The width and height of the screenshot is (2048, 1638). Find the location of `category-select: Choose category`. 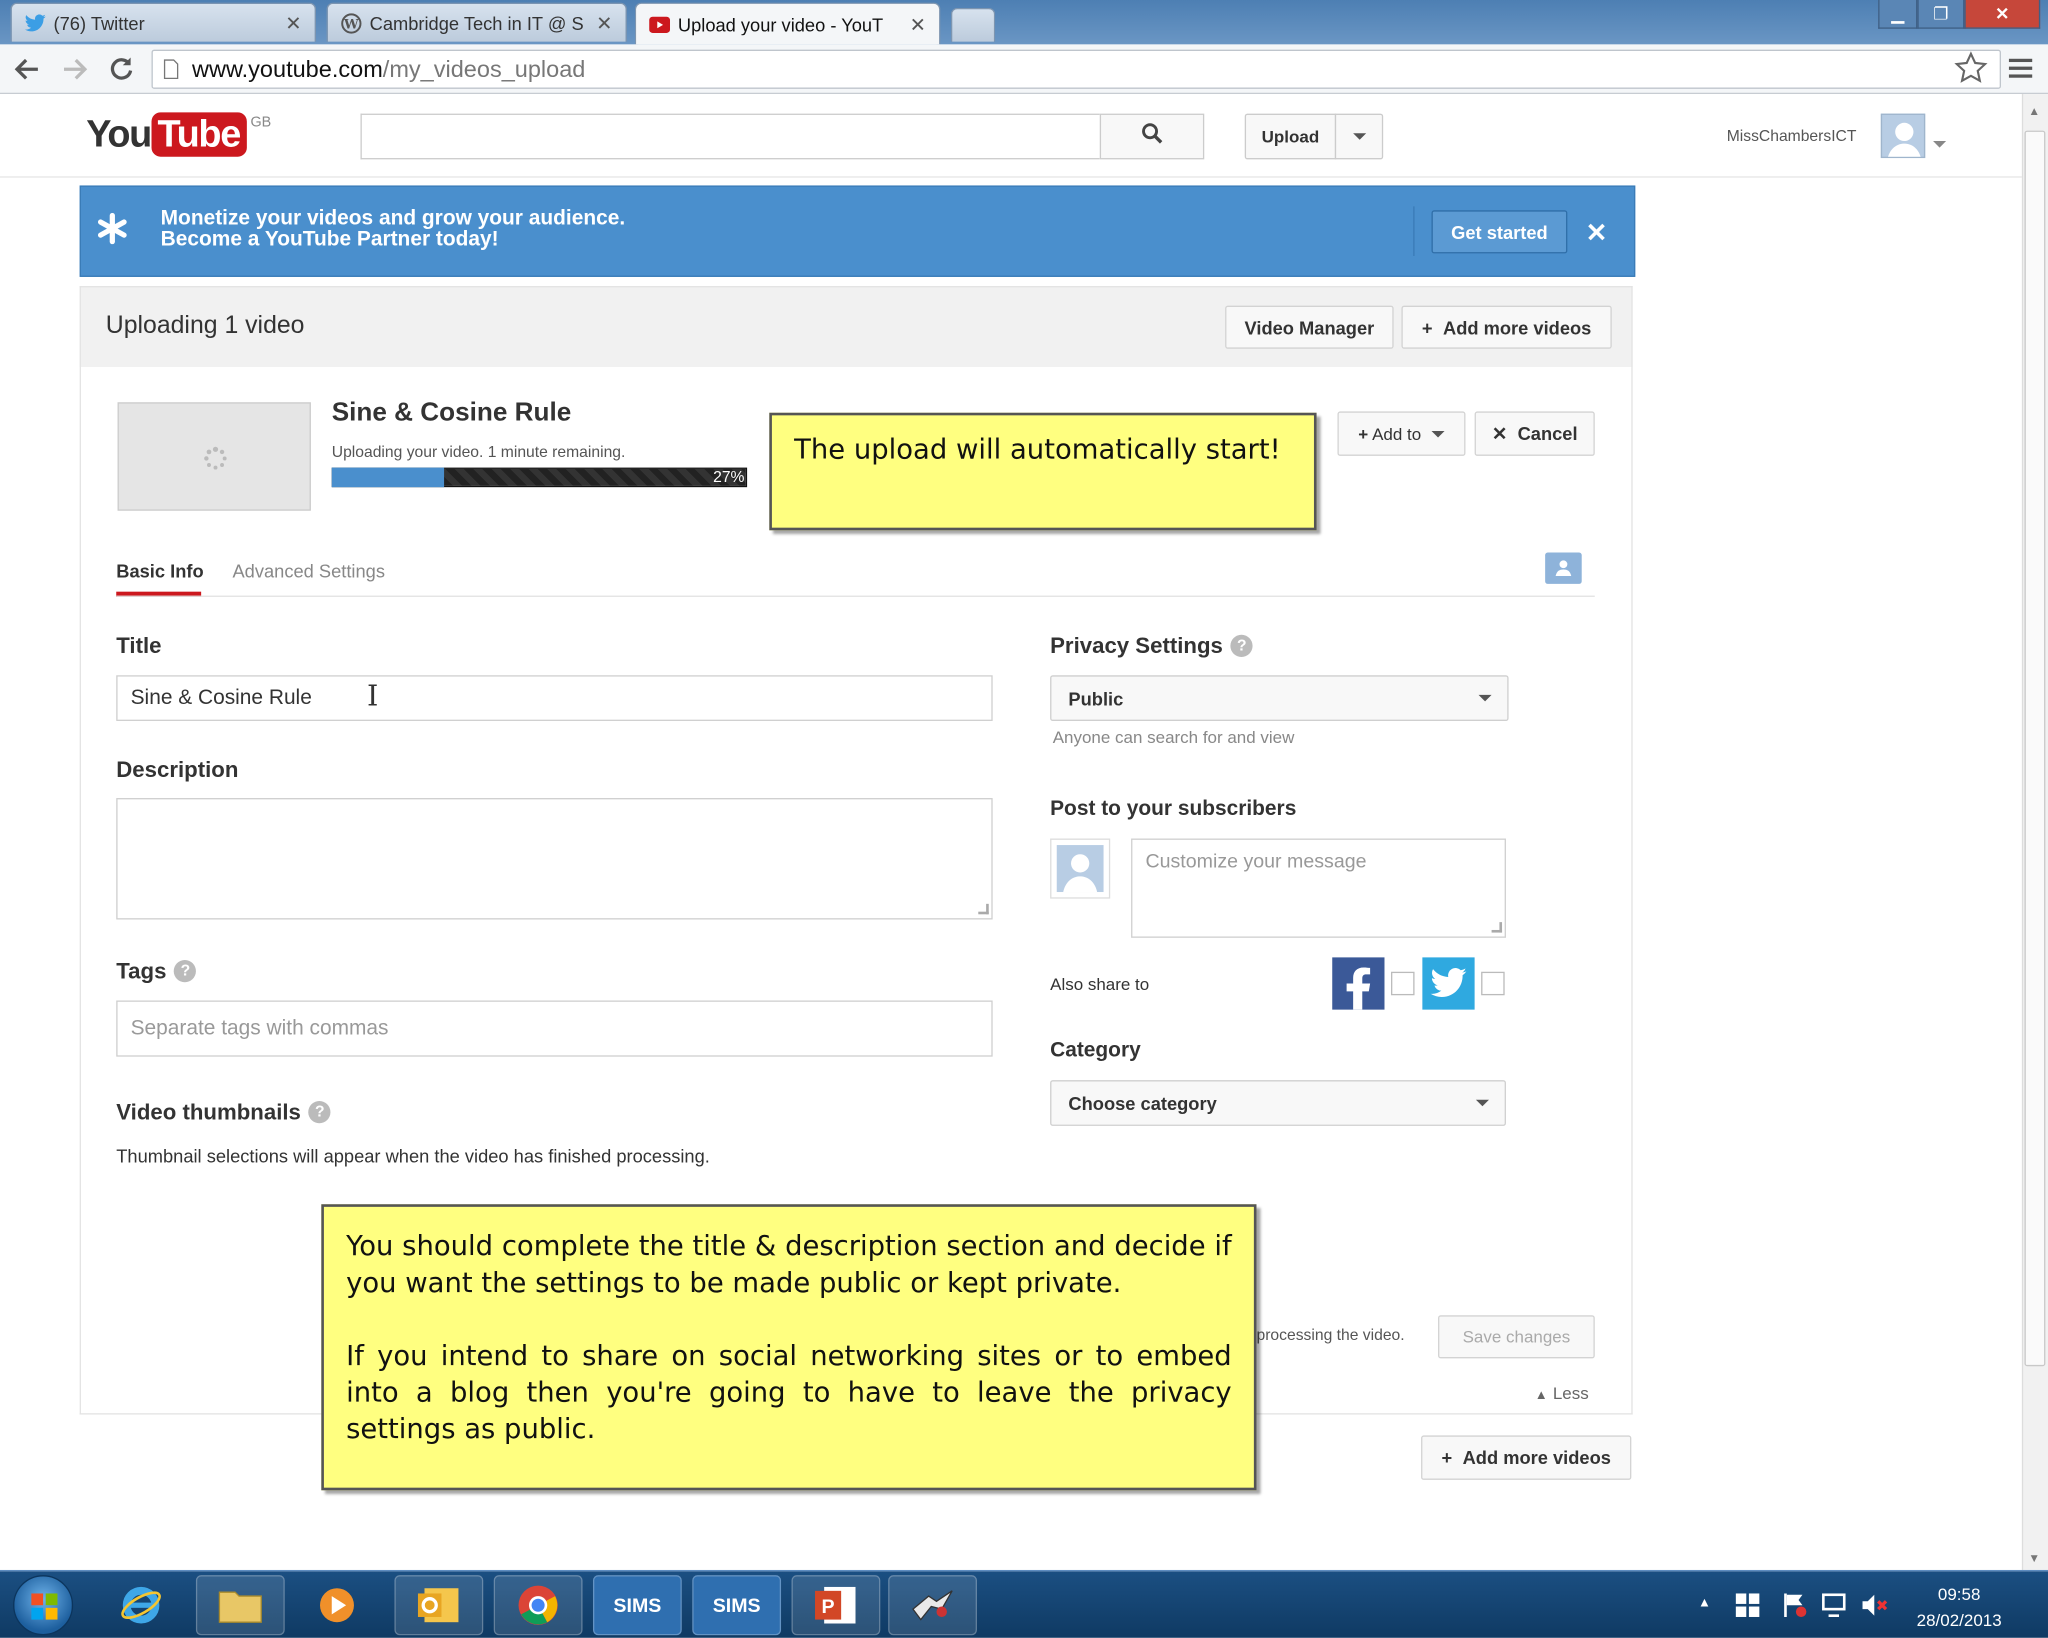

category-select: Choose category is located at coordinates (1278, 1103).